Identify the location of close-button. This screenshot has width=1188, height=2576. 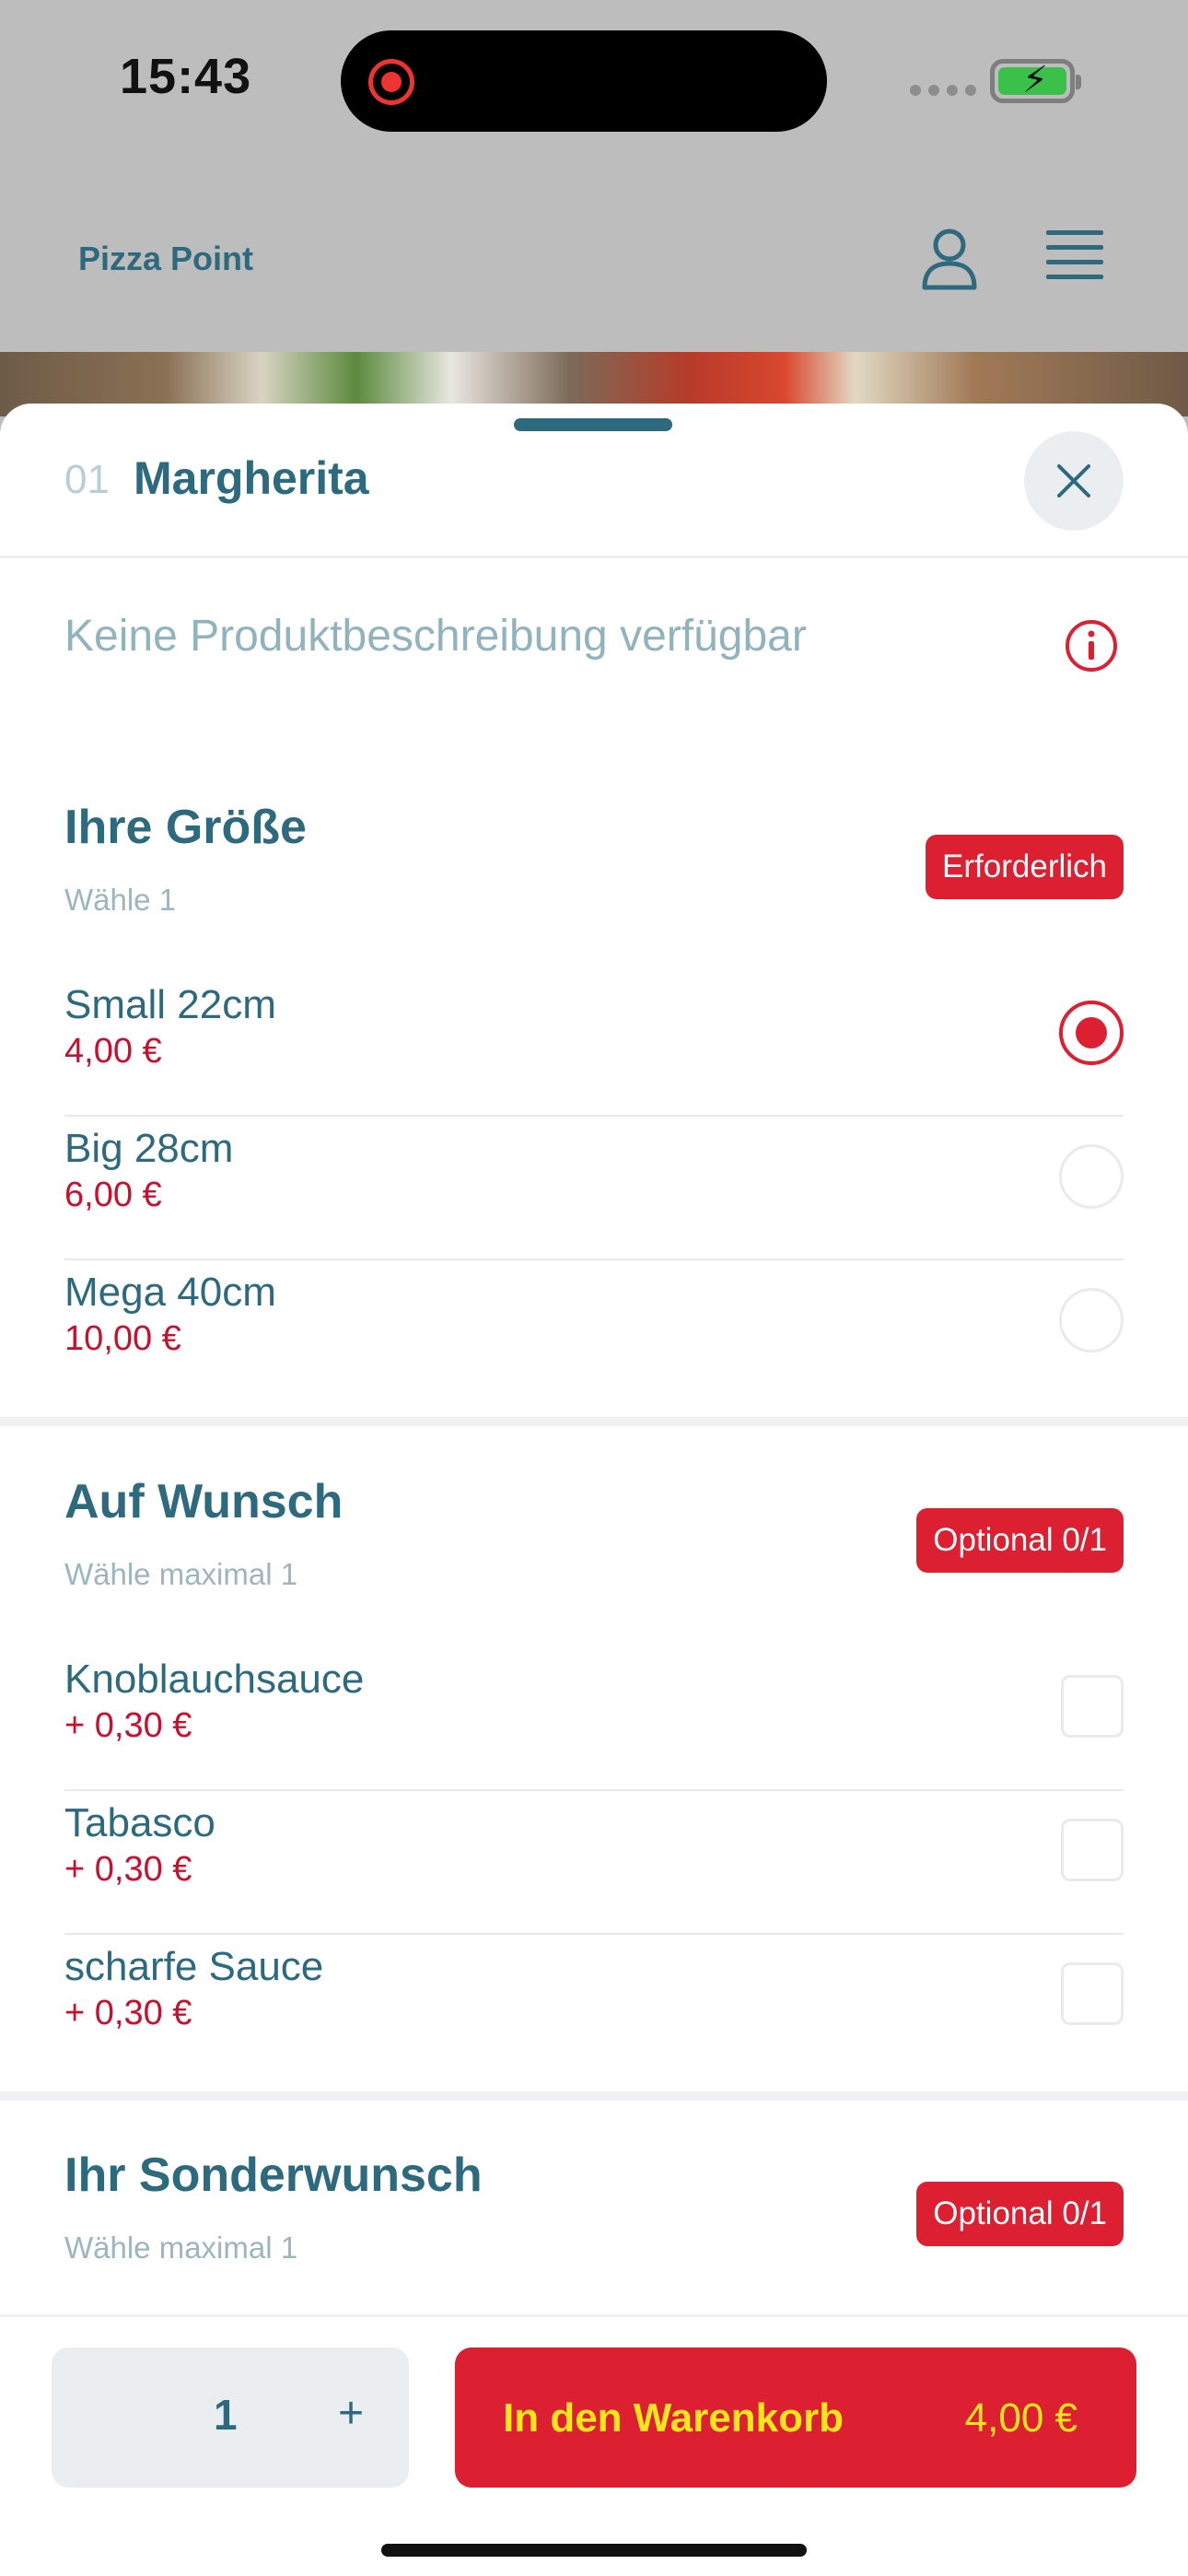
(1074, 481).